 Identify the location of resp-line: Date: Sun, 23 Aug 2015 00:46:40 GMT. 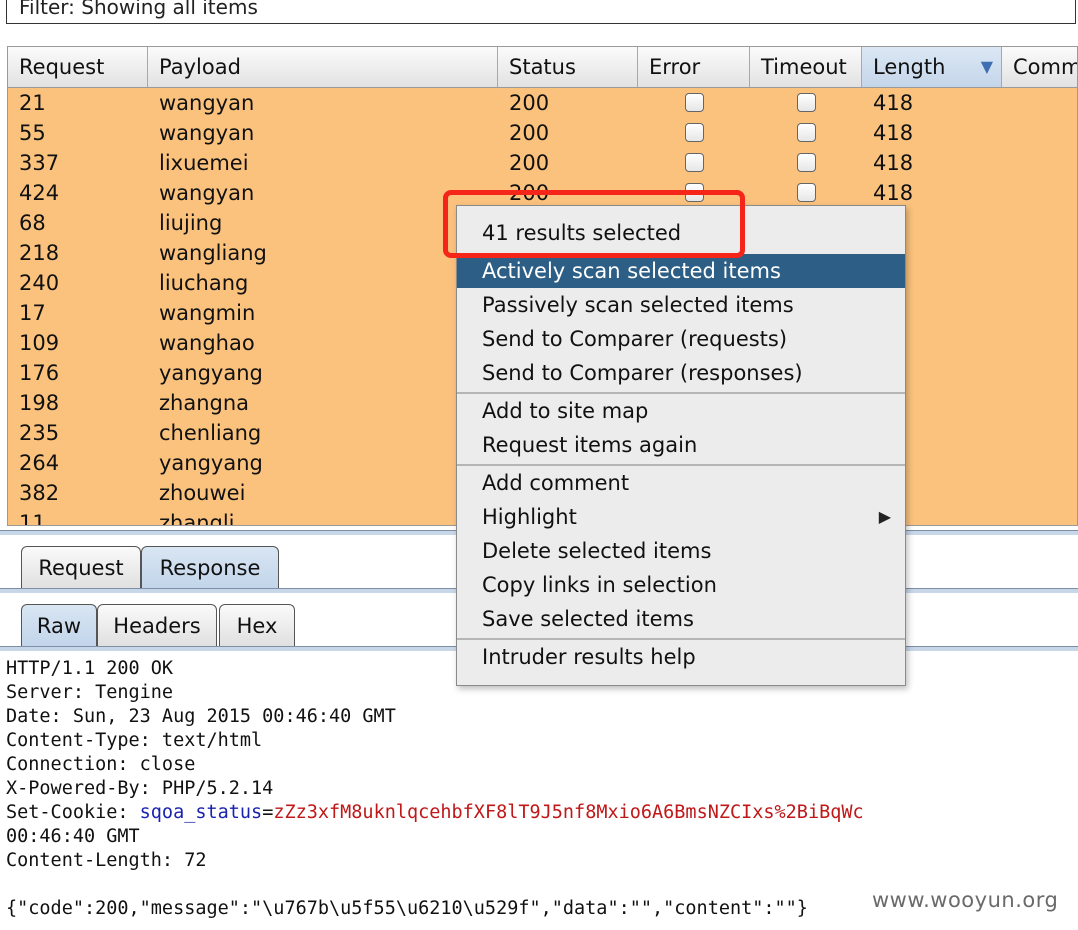
(201, 716).